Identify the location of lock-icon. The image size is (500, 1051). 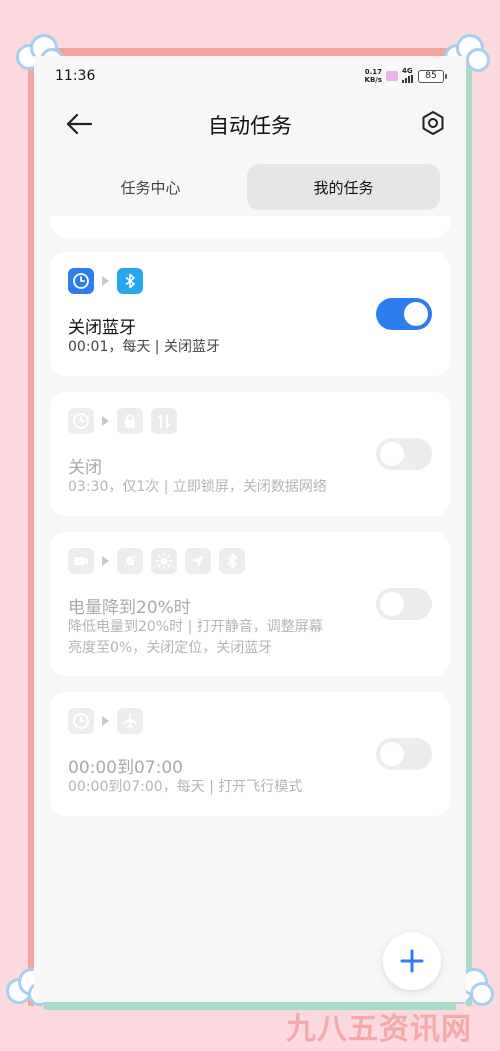
(130, 421).